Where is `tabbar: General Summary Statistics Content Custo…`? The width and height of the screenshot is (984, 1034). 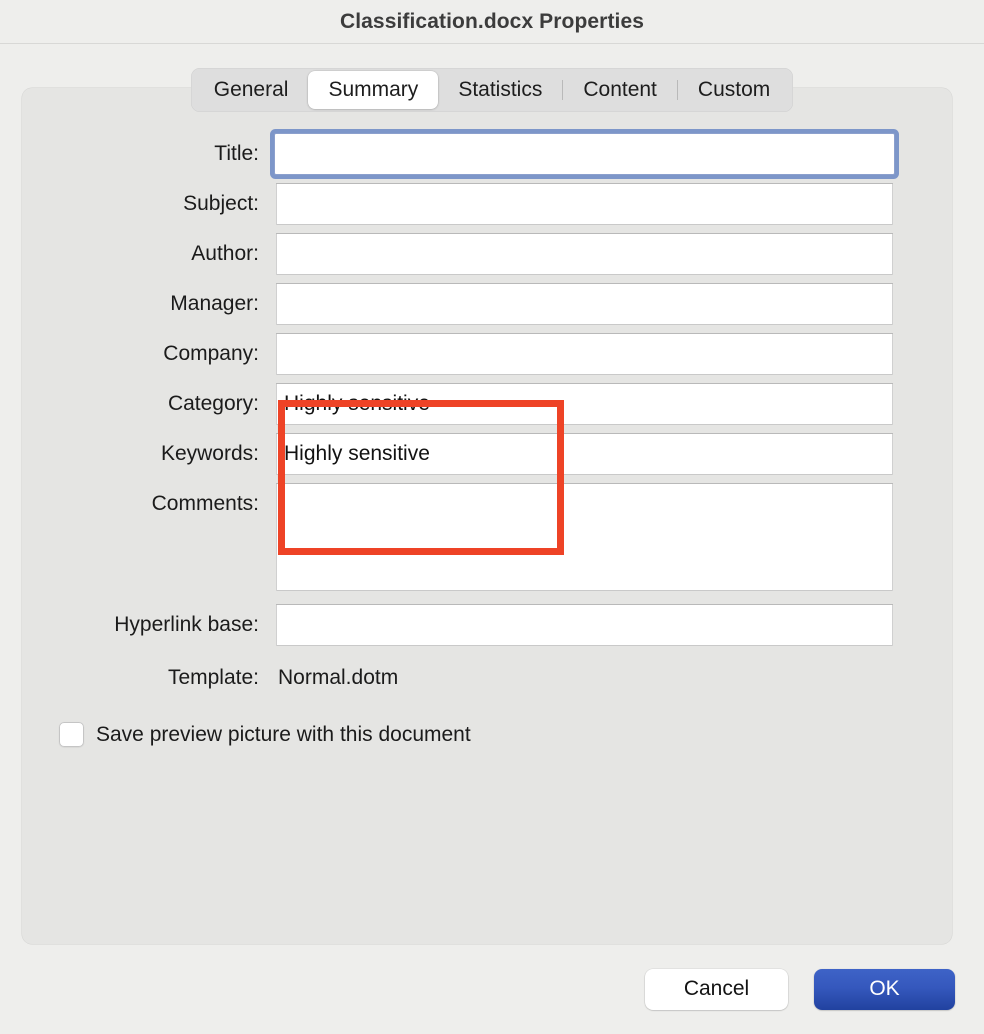
tabbar: General Summary Statistics Content Custo… is located at coordinates (492, 90).